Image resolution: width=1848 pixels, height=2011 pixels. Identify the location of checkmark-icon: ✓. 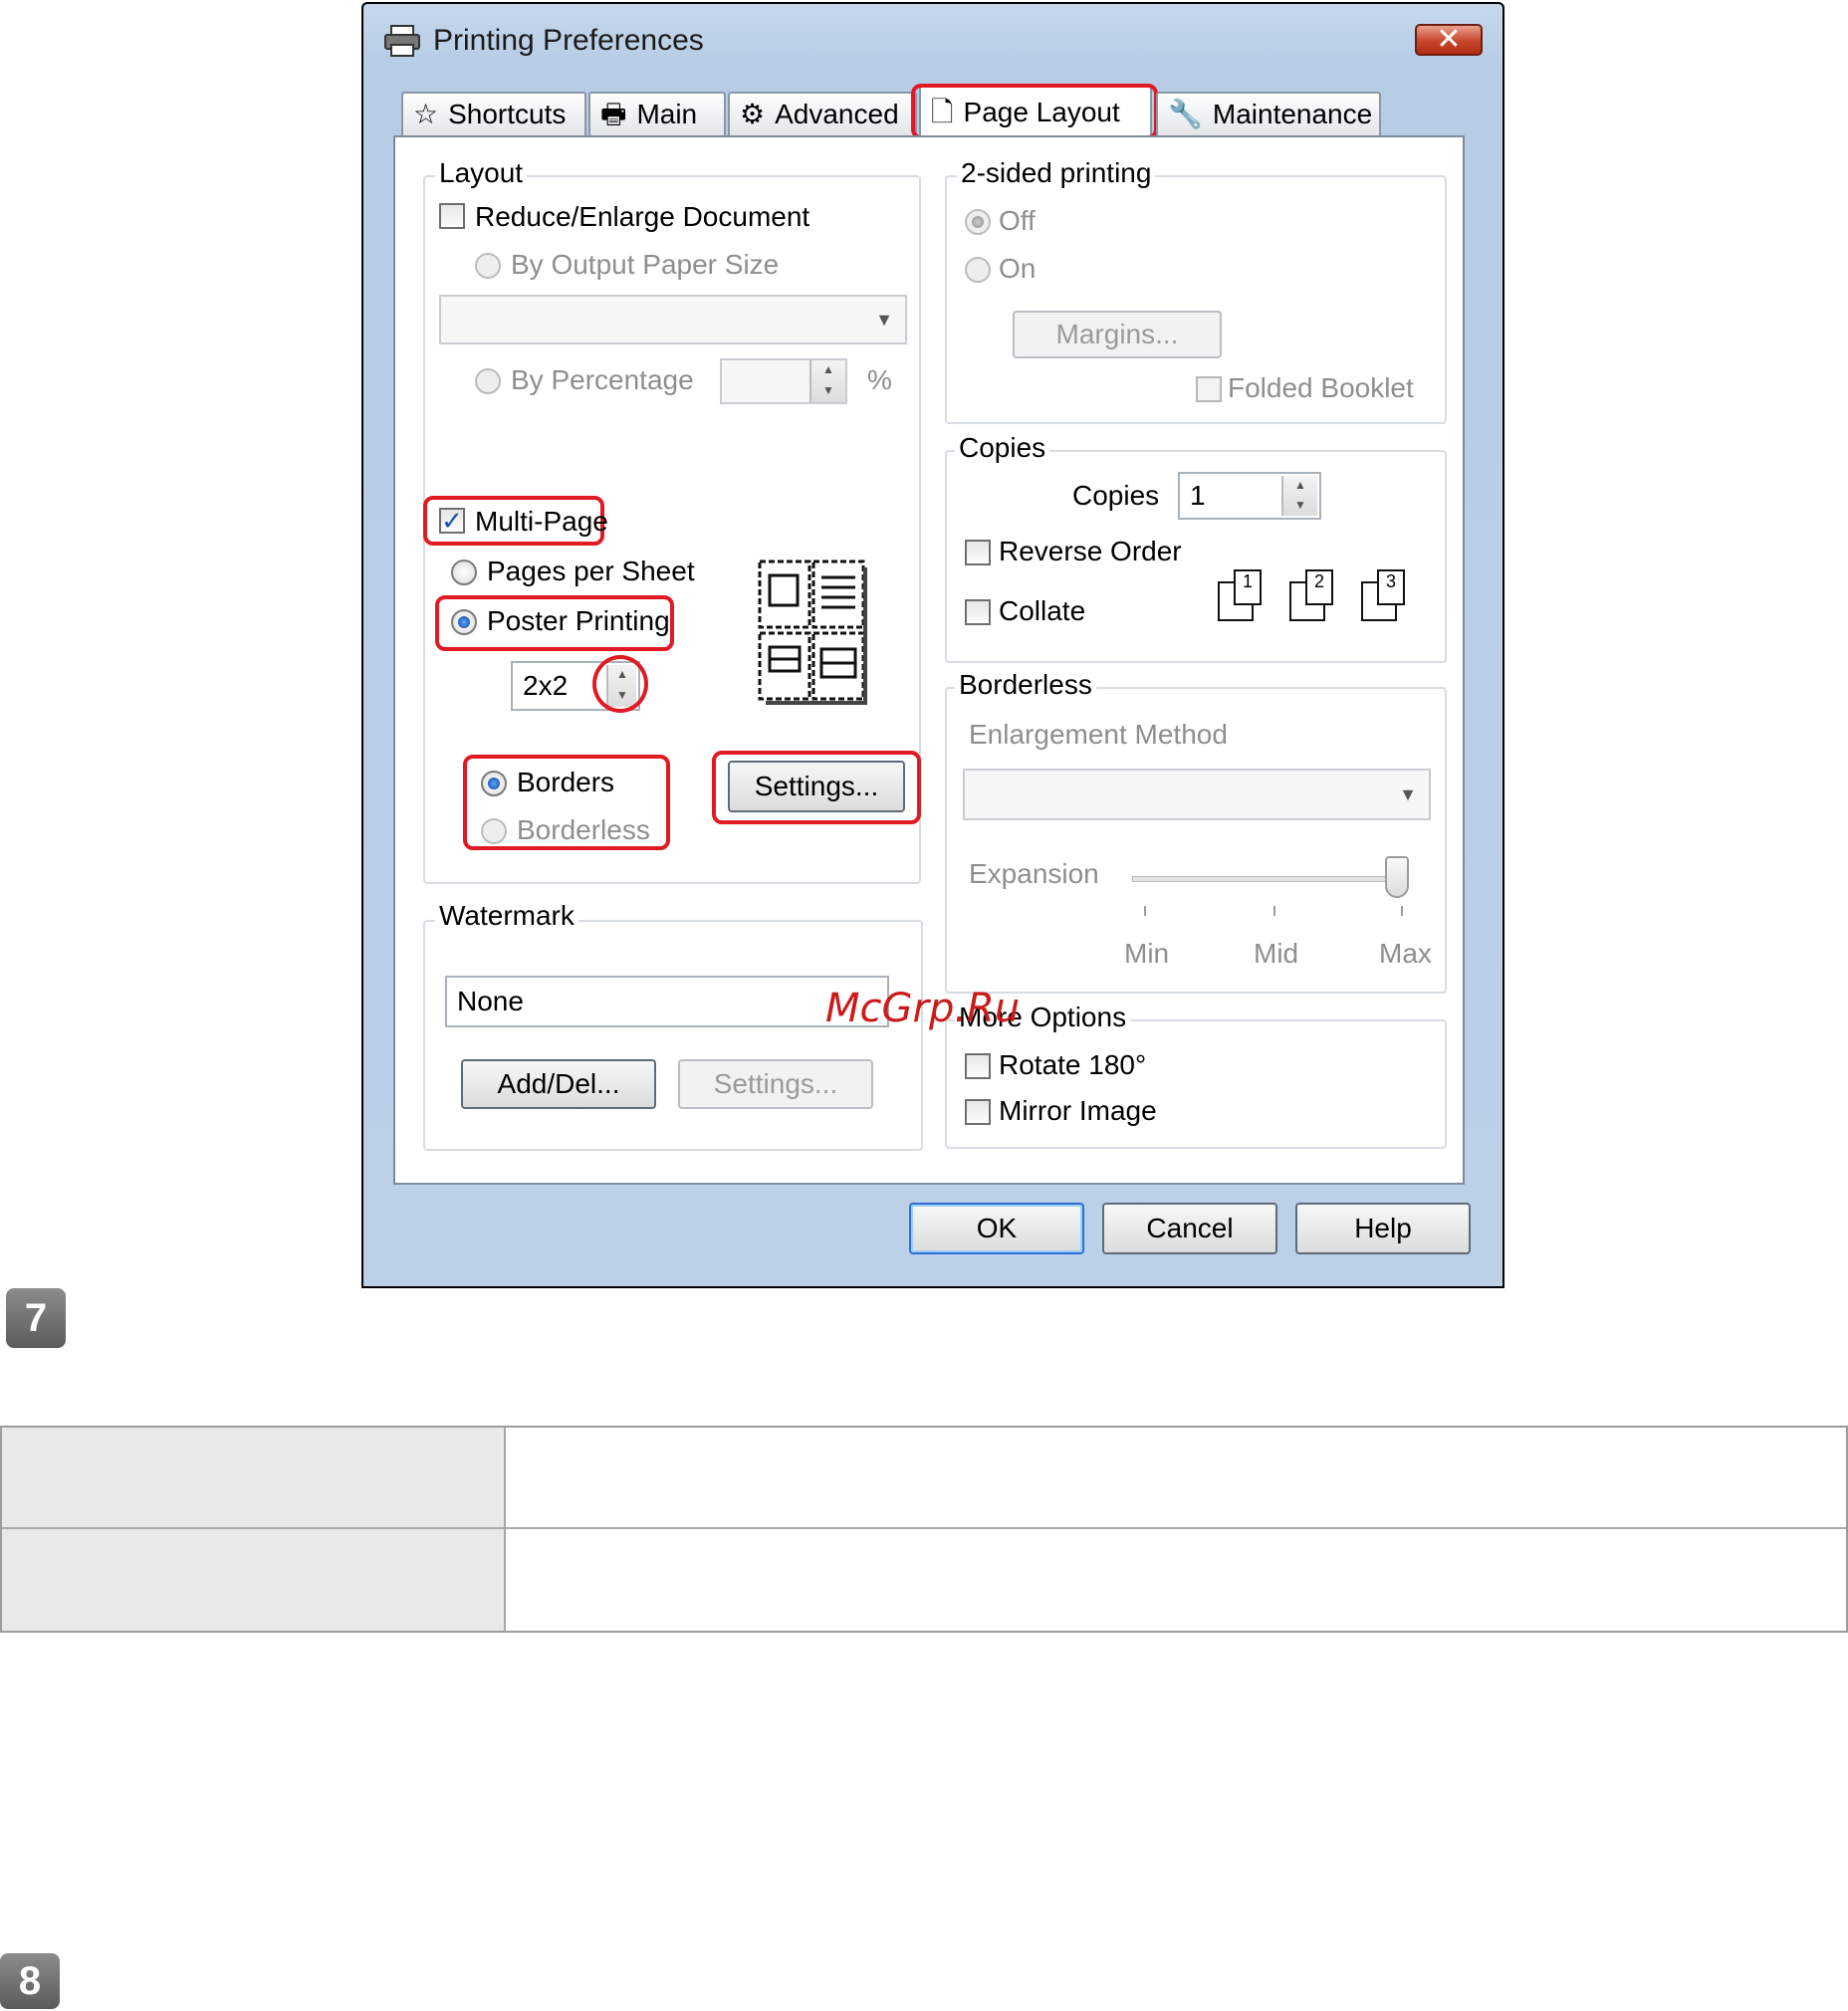
(452, 521).